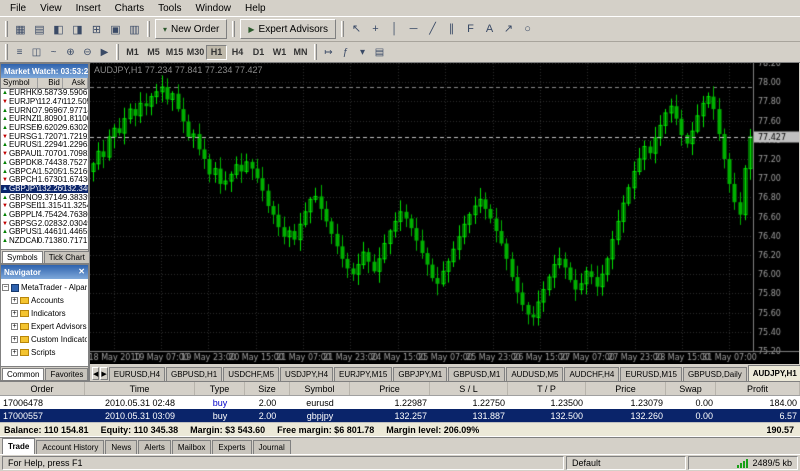 This screenshot has width=800, height=471. I want to click on menu-tools: Tools, so click(169, 8).